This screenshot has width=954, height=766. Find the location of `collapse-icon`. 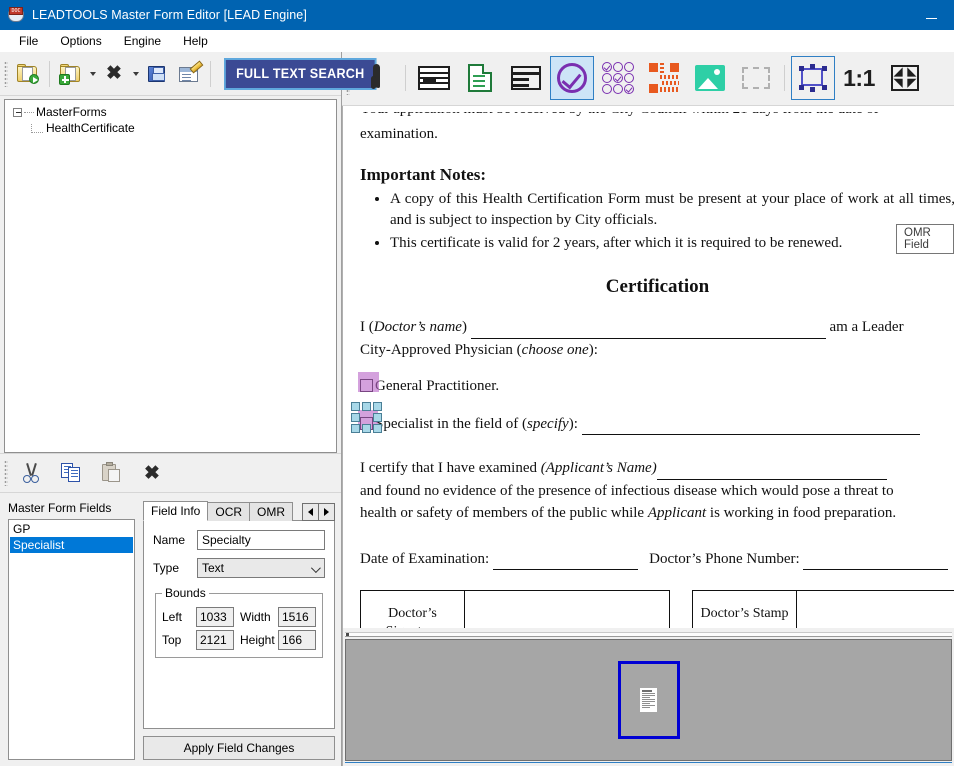

collapse-icon is located at coordinates (17, 112).